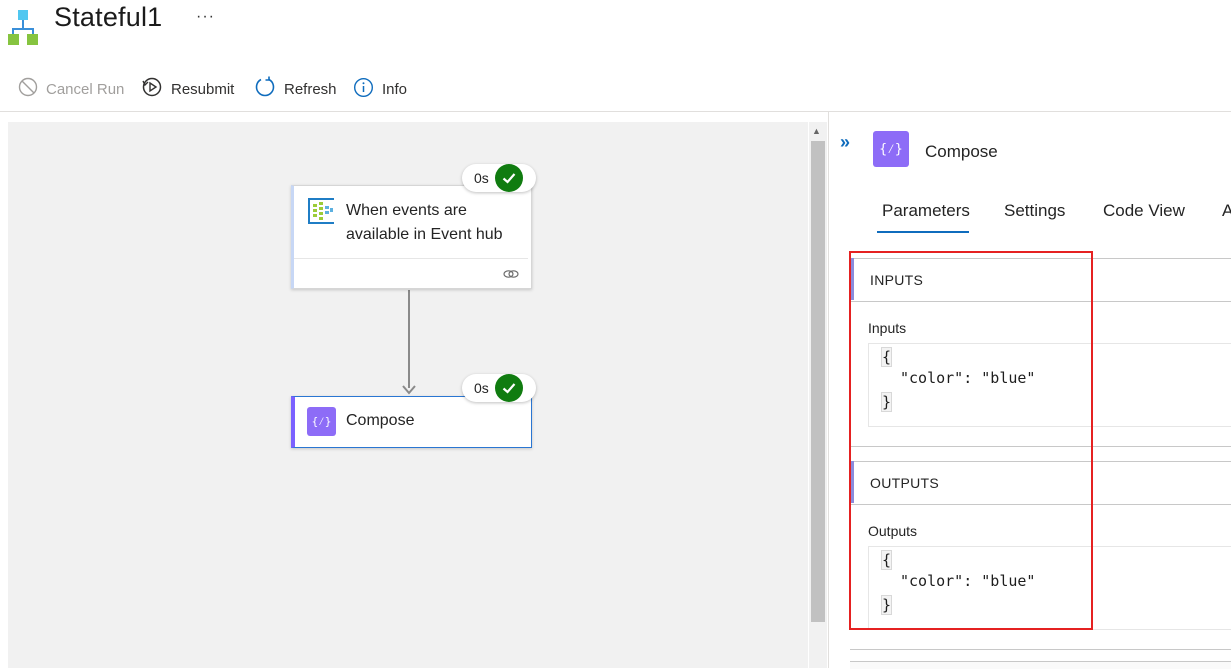  Describe the element at coordinates (818, 381) in the screenshot. I see `canvas-scrollbar-thumb` at that location.